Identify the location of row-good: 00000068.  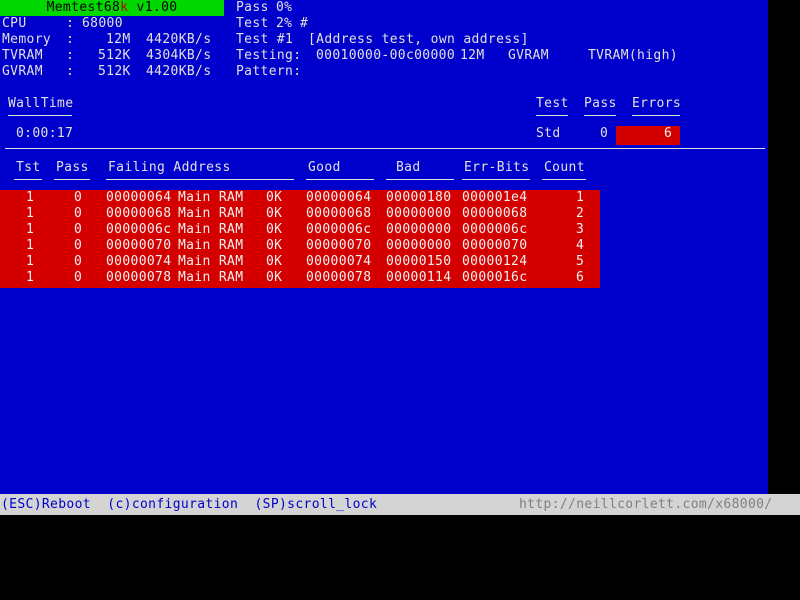
(339, 213).